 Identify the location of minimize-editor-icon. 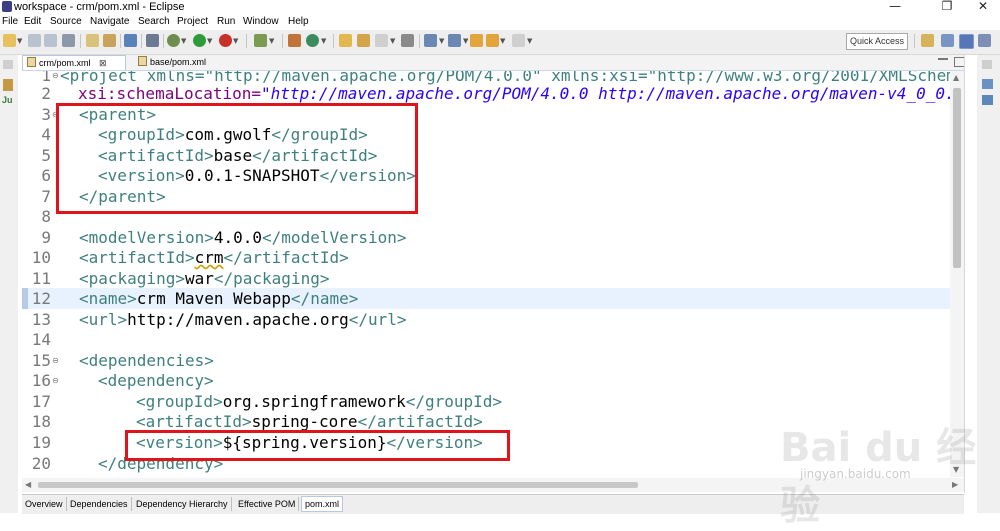
(943, 60).